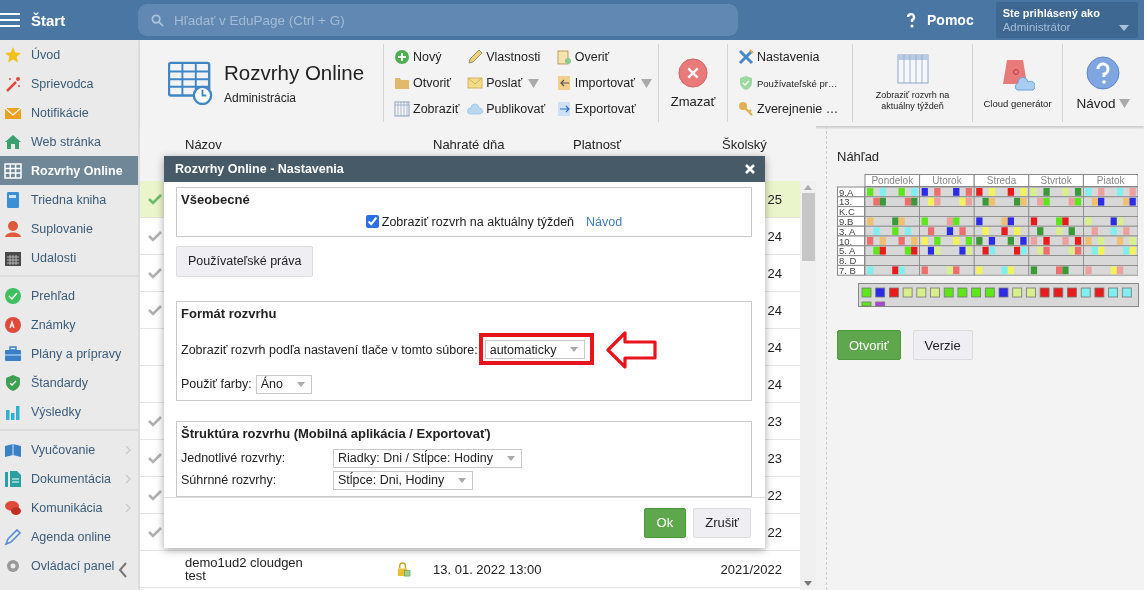 The image size is (1144, 590). I want to click on scroll-up-icon, so click(808, 187).